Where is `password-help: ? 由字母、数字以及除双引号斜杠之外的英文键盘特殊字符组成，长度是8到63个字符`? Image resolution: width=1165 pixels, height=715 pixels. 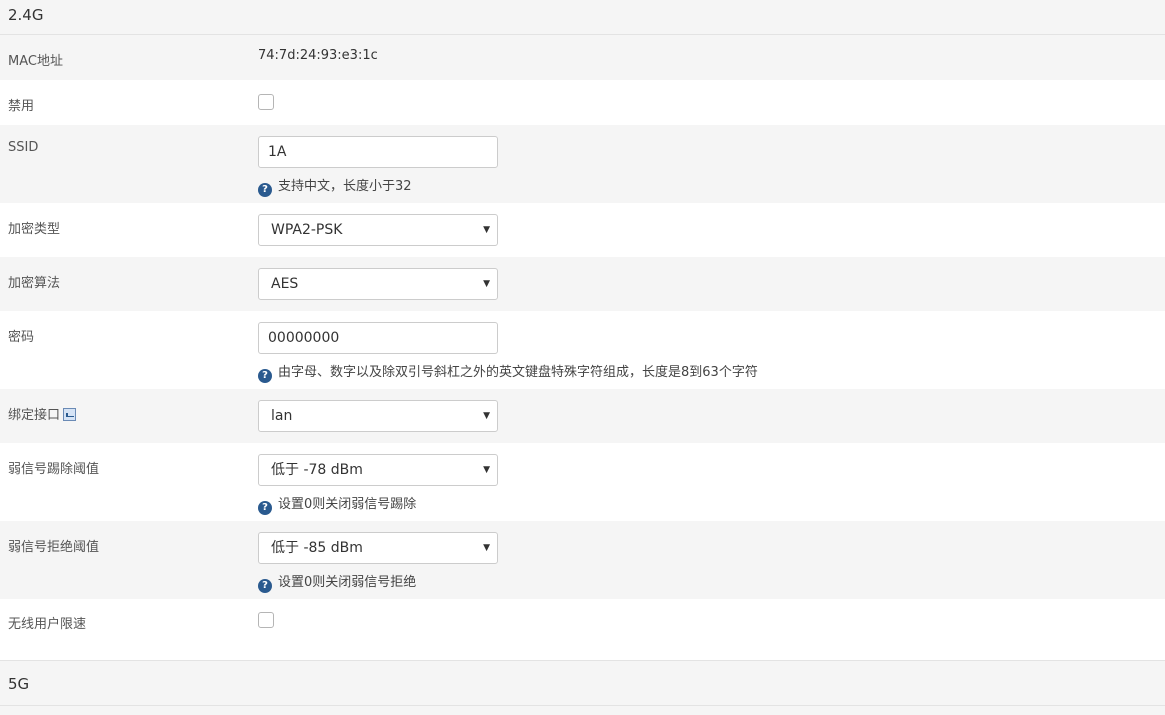 password-help: ? 由字母、数字以及除双引号斜杠之外的英文键盘特殊字符组成，长度是8到63个字符 is located at coordinates (508, 372).